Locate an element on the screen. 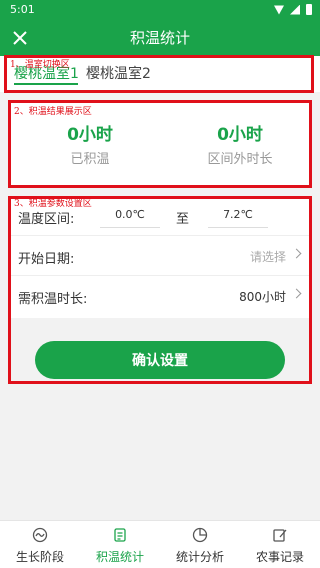 The image size is (320, 568). bottom-nav: 生长阶段 积温统计 统计分析 农事记录 is located at coordinates (160, 544).